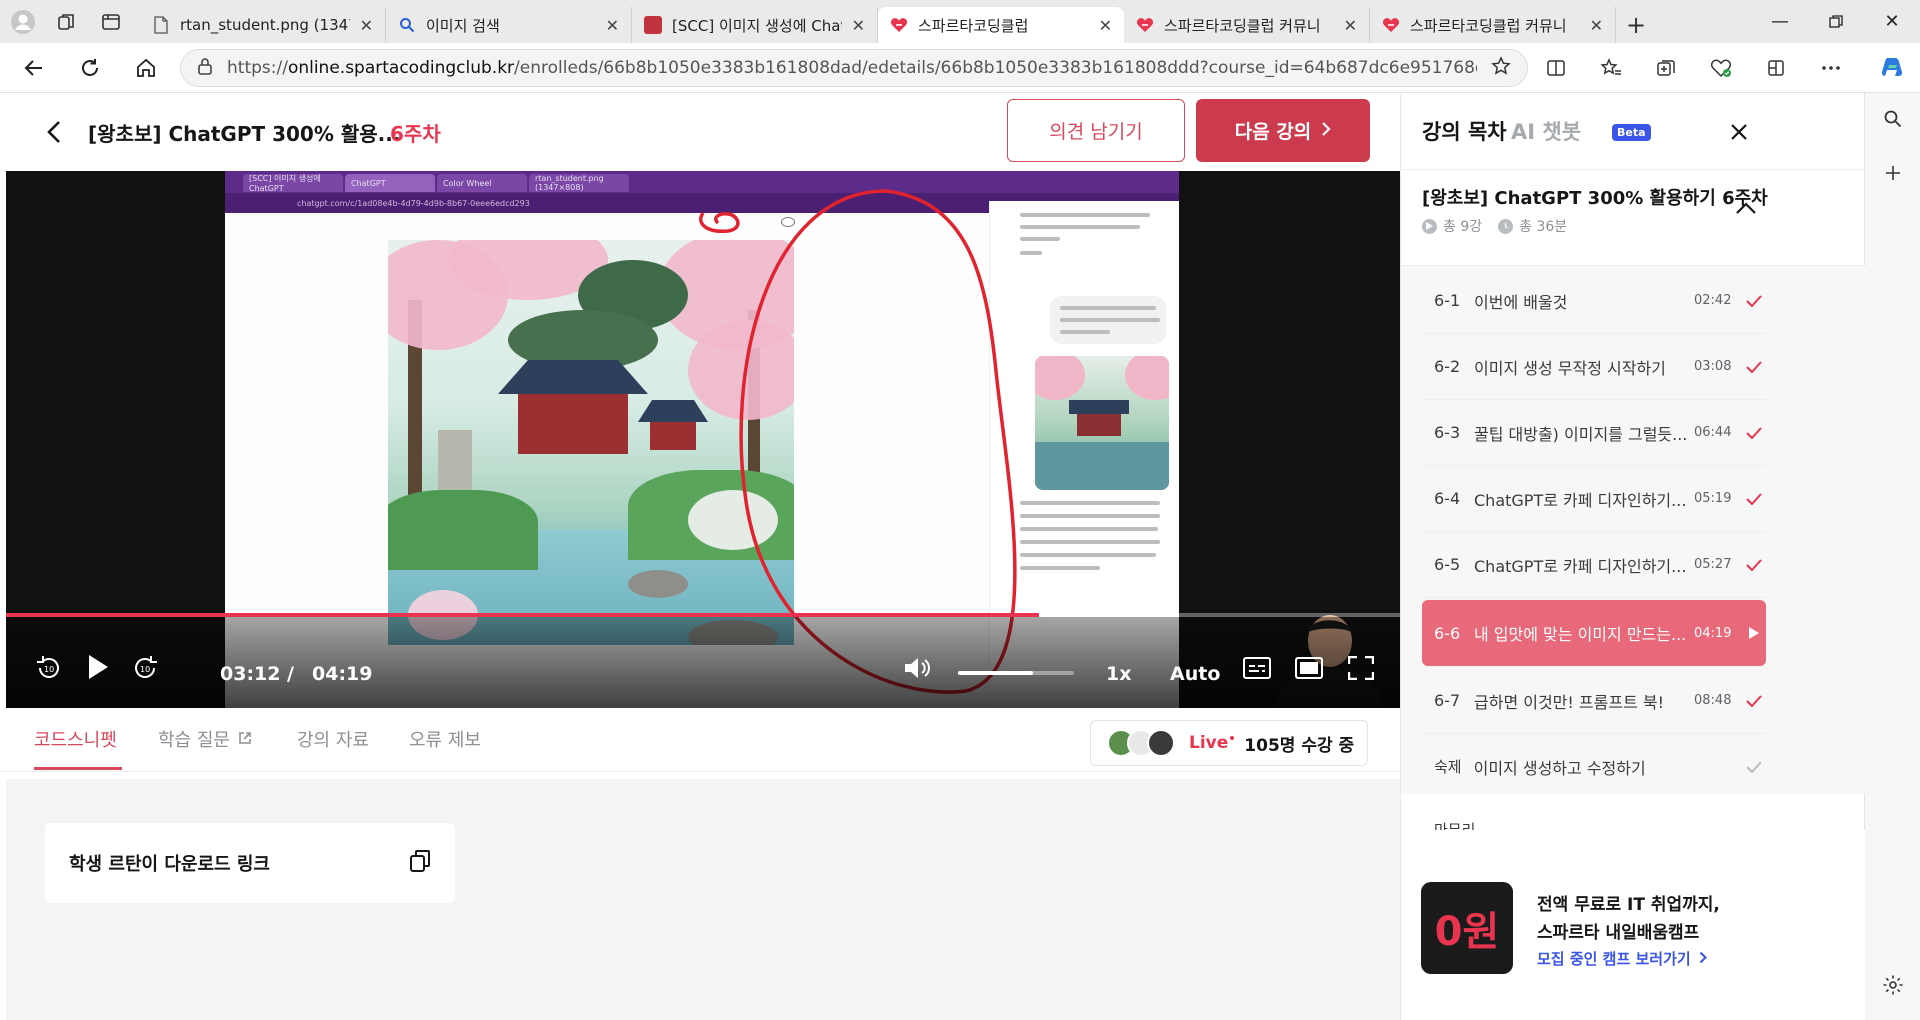 The height and width of the screenshot is (1020, 1920). Describe the element at coordinates (1739, 132) in the screenshot. I see `close-panel-icon` at that location.